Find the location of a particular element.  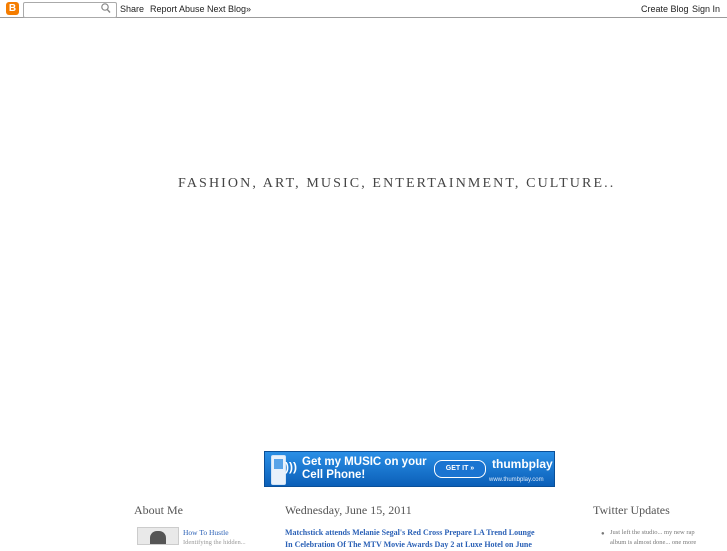

report-abuse-link: Report Abuse is located at coordinates (177, 9).